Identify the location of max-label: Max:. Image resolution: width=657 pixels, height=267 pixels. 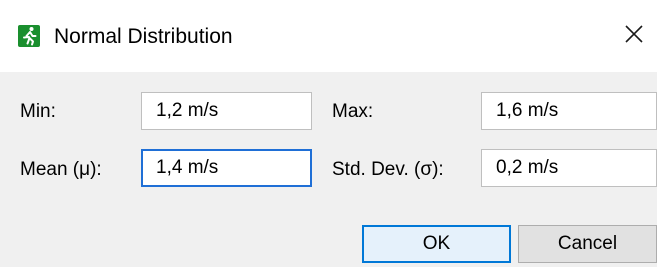
(353, 111).